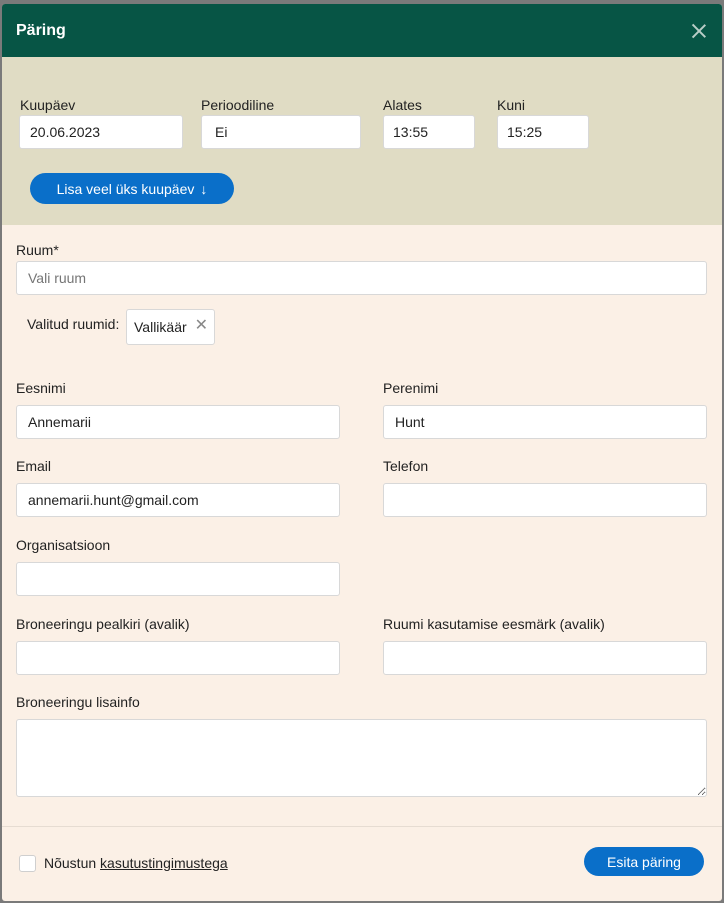 The image size is (724, 903). I want to click on organisation-input, so click(178, 579).